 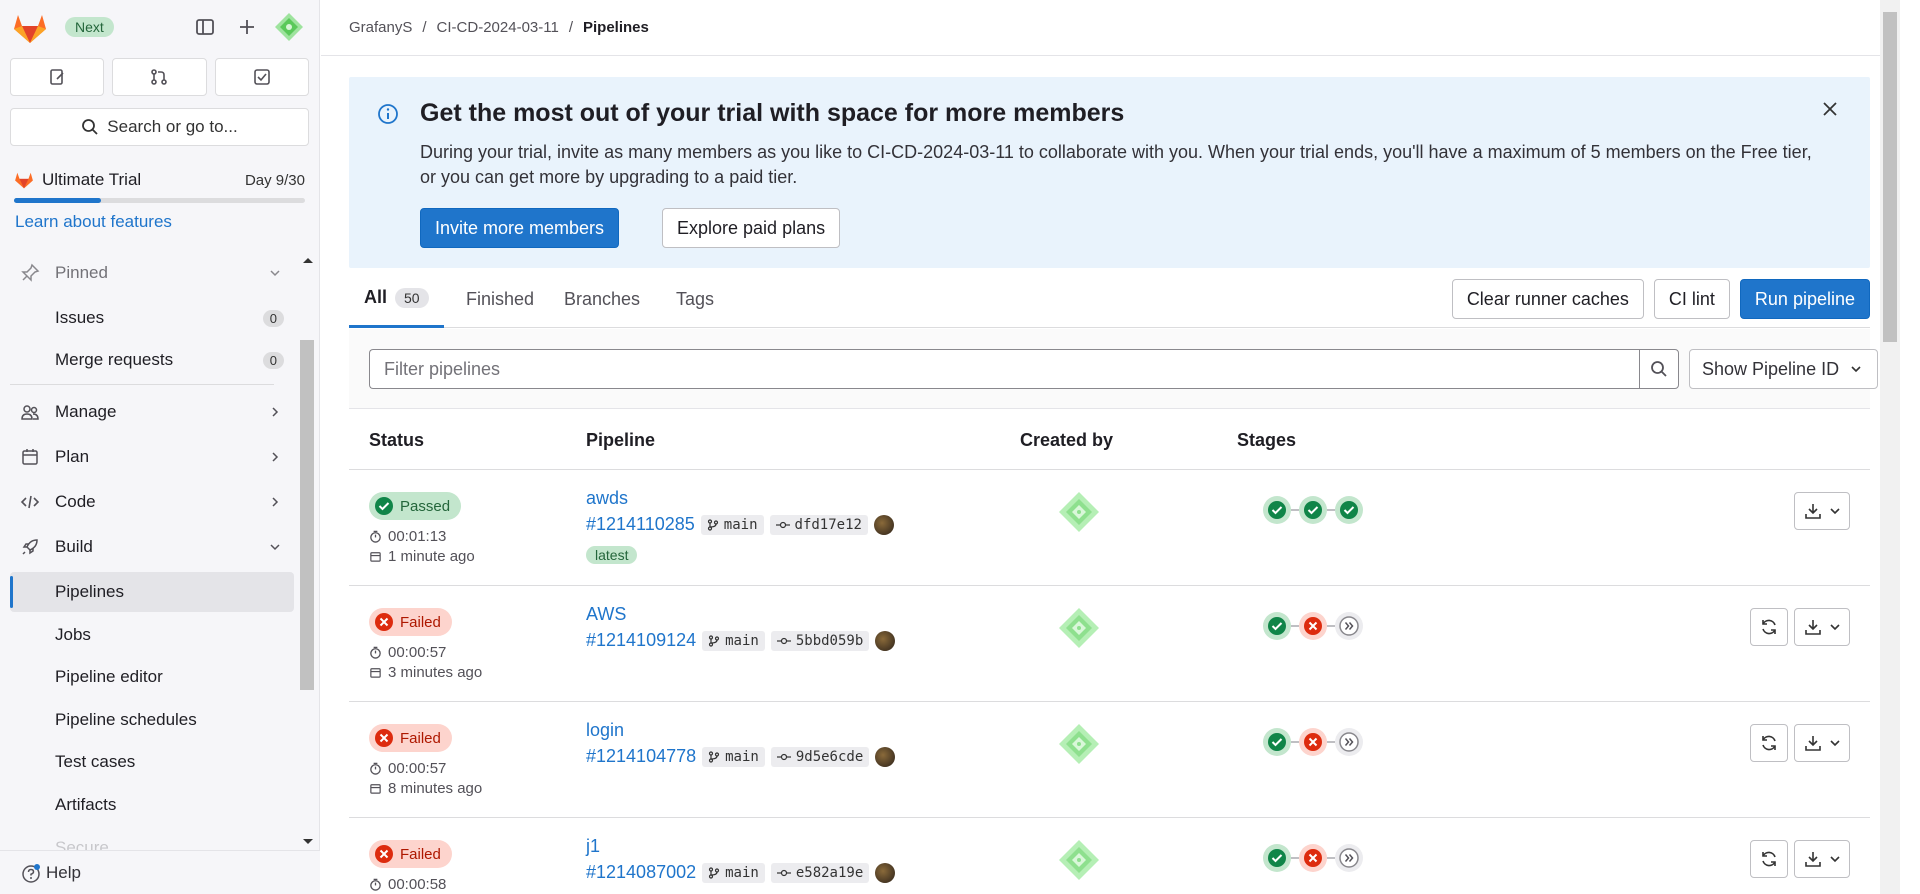 What do you see at coordinates (307, 515) in the screenshot?
I see `sidebar-scroll-thumb` at bounding box center [307, 515].